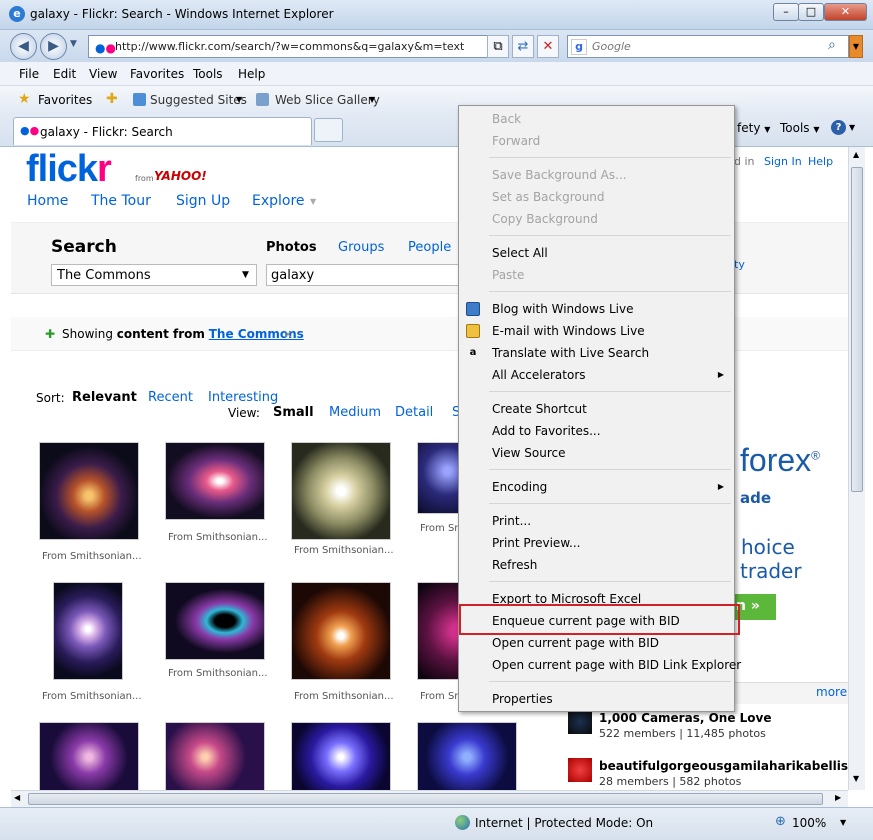  Describe the element at coordinates (291, 247) in the screenshot. I see `search-tab-photos: Photos` at that location.